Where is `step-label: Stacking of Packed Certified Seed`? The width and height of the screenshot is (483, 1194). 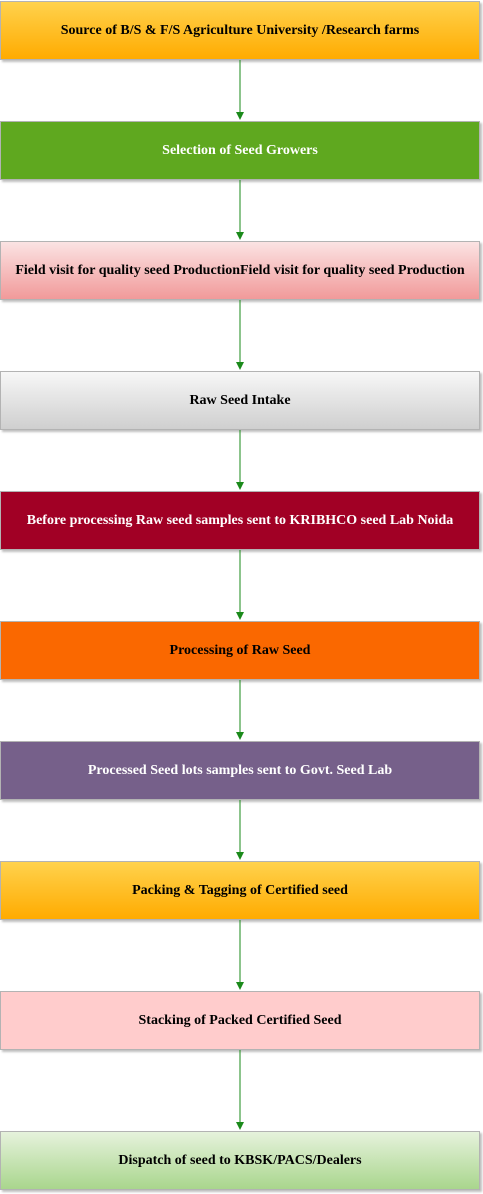 step-label: Stacking of Packed Certified Seed is located at coordinates (240, 1020).